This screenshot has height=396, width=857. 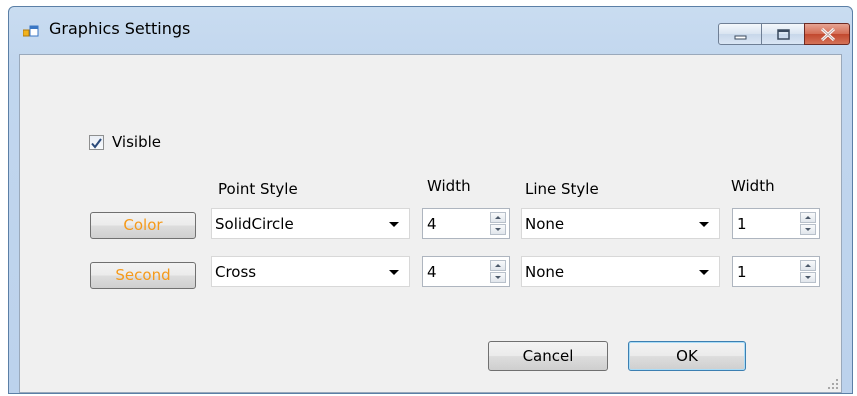 What do you see at coordinates (740, 37) in the screenshot?
I see `minimize-icon` at bounding box center [740, 37].